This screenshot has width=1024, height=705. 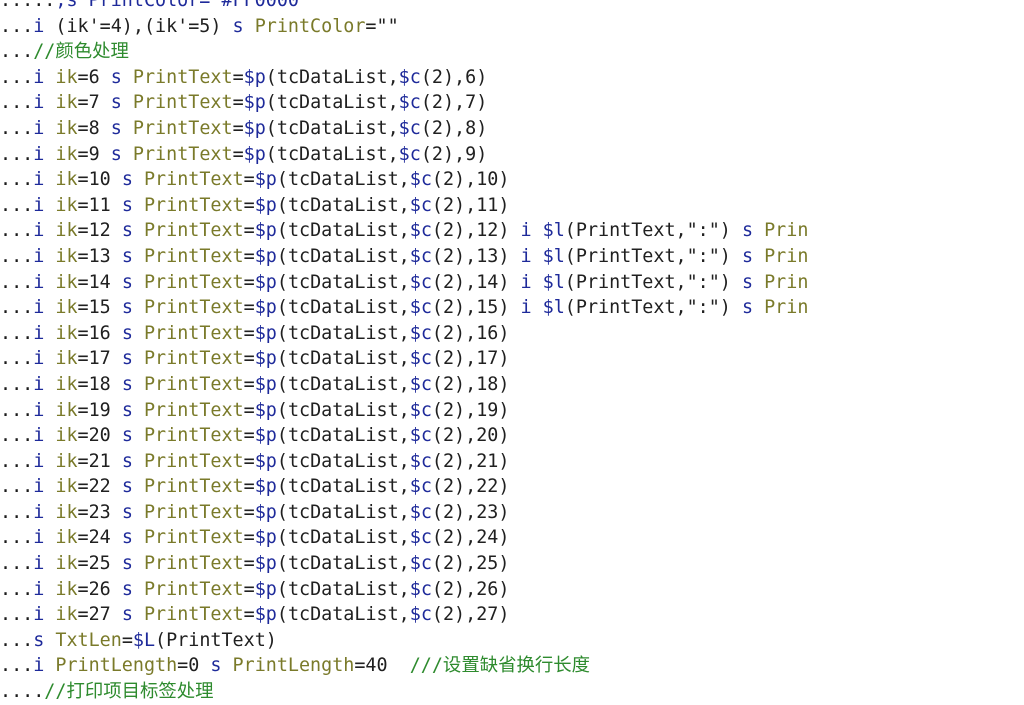 I want to click on code-token-txt: (2),27), so click(x=470, y=615).